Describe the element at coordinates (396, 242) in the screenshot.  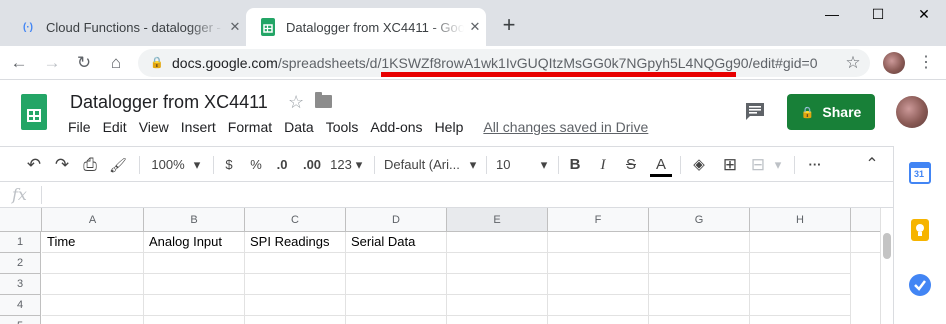
I see `cell-D1: Serial Data` at that location.